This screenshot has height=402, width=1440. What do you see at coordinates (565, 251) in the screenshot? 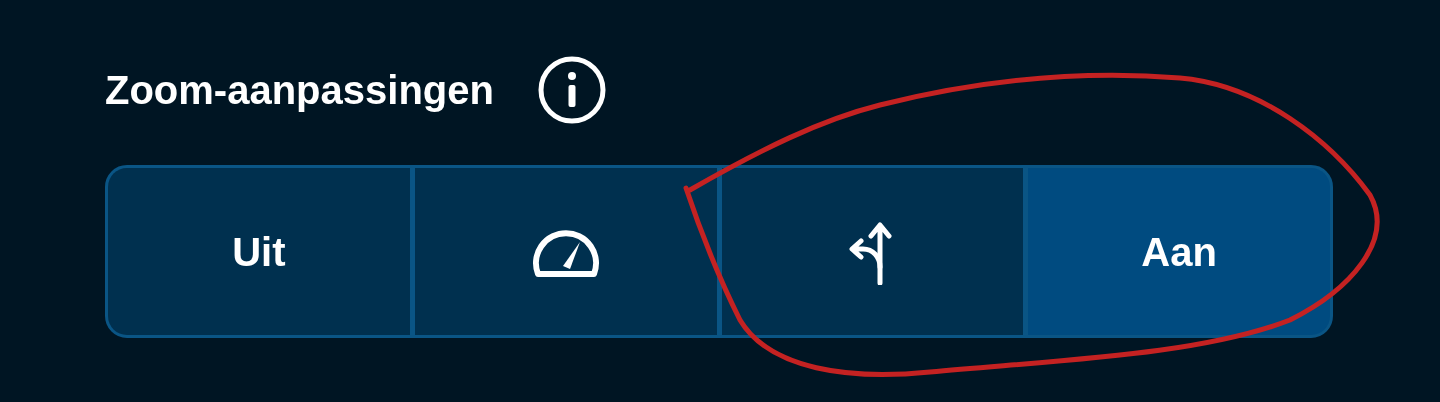
I see `segment-button` at bounding box center [565, 251].